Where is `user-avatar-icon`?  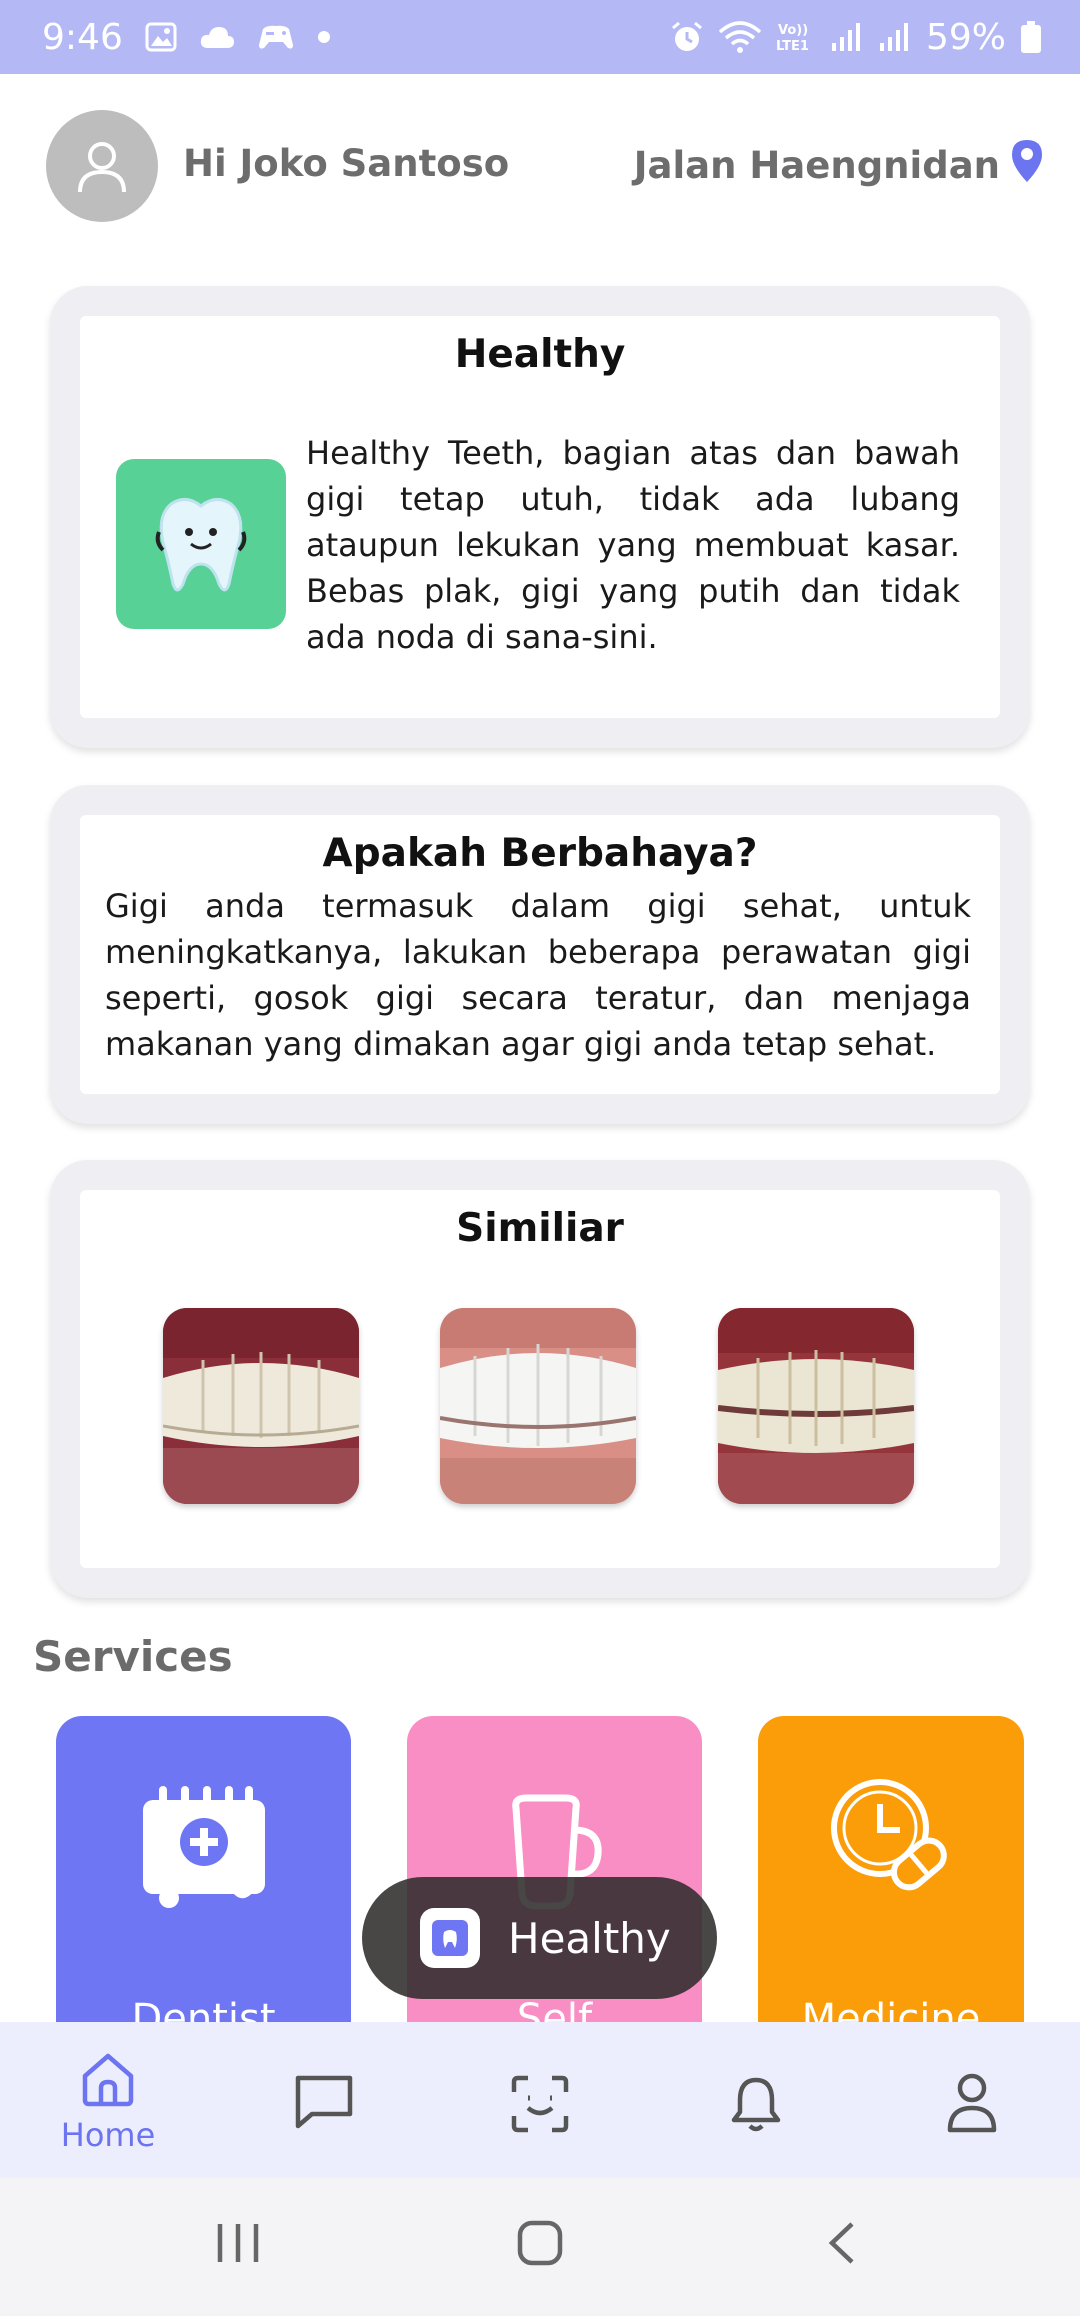 user-avatar-icon is located at coordinates (102, 166).